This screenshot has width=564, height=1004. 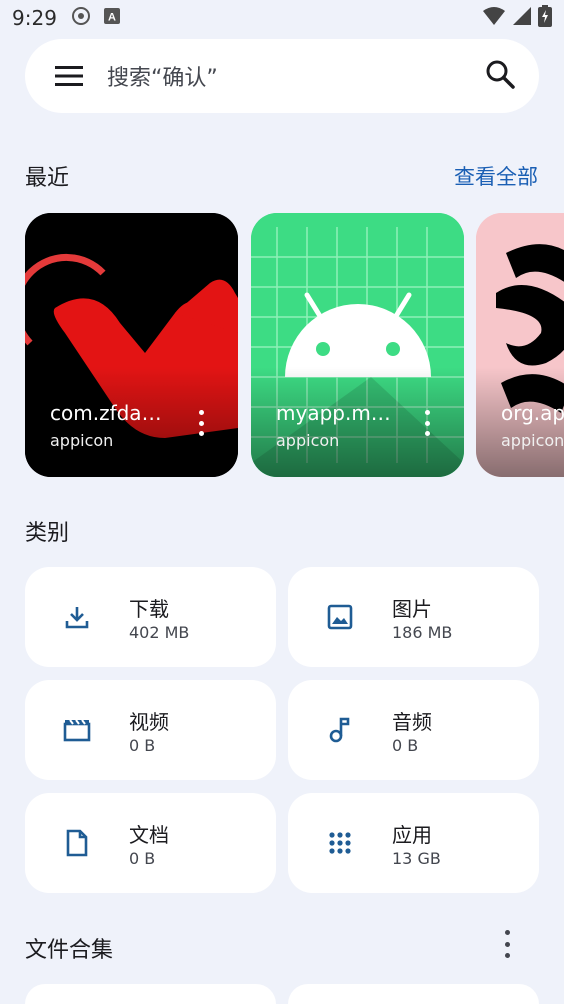 I want to click on keyboard-notification-icon: A, so click(x=112, y=18).